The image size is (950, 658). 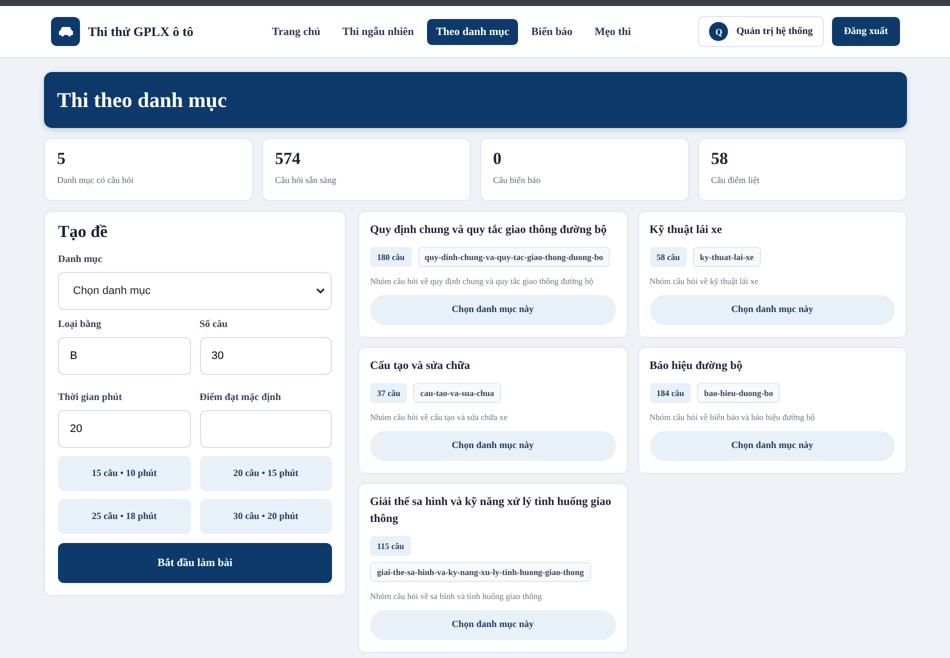 What do you see at coordinates (124, 429) in the screenshot?
I see `input-field: 20` at bounding box center [124, 429].